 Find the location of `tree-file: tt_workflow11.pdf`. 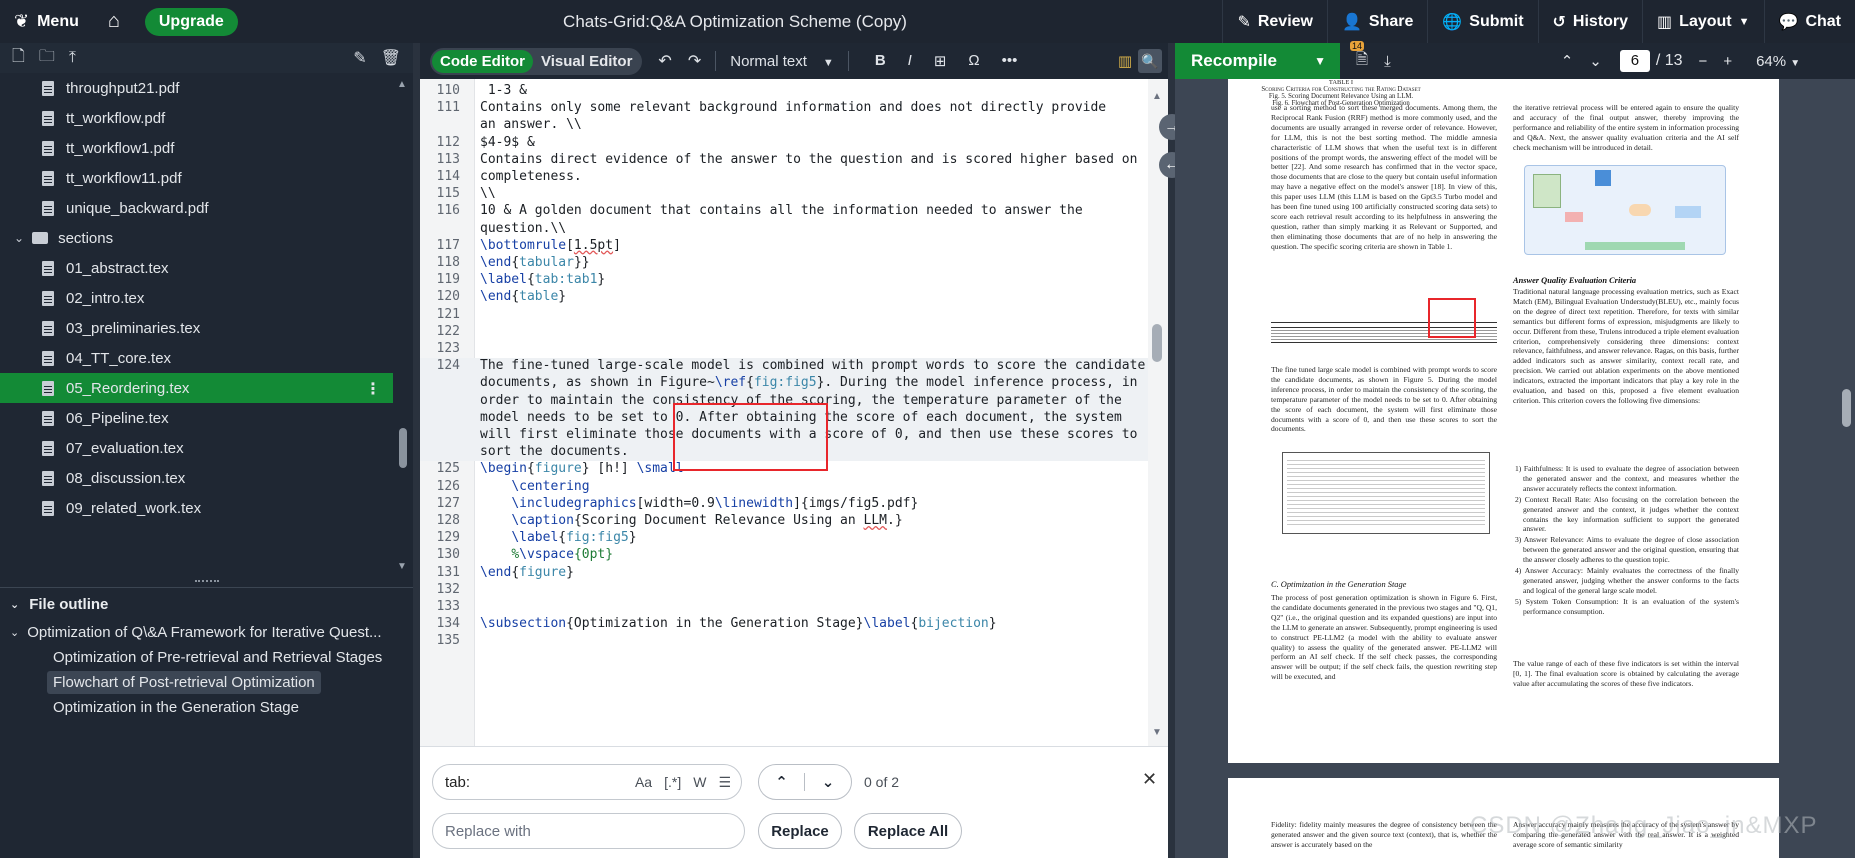

tree-file: tt_workflow11.pdf is located at coordinates (196, 178).